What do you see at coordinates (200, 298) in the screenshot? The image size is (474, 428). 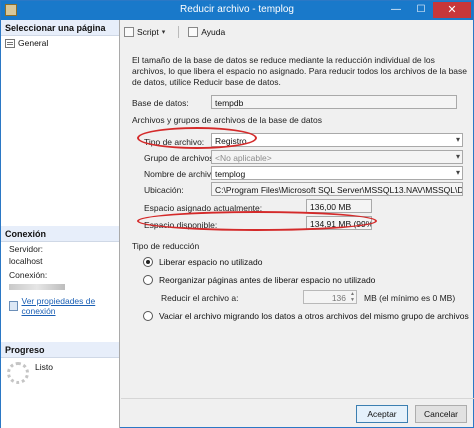 I see `reduce-to-label: Reducir el archivo a:` at bounding box center [200, 298].